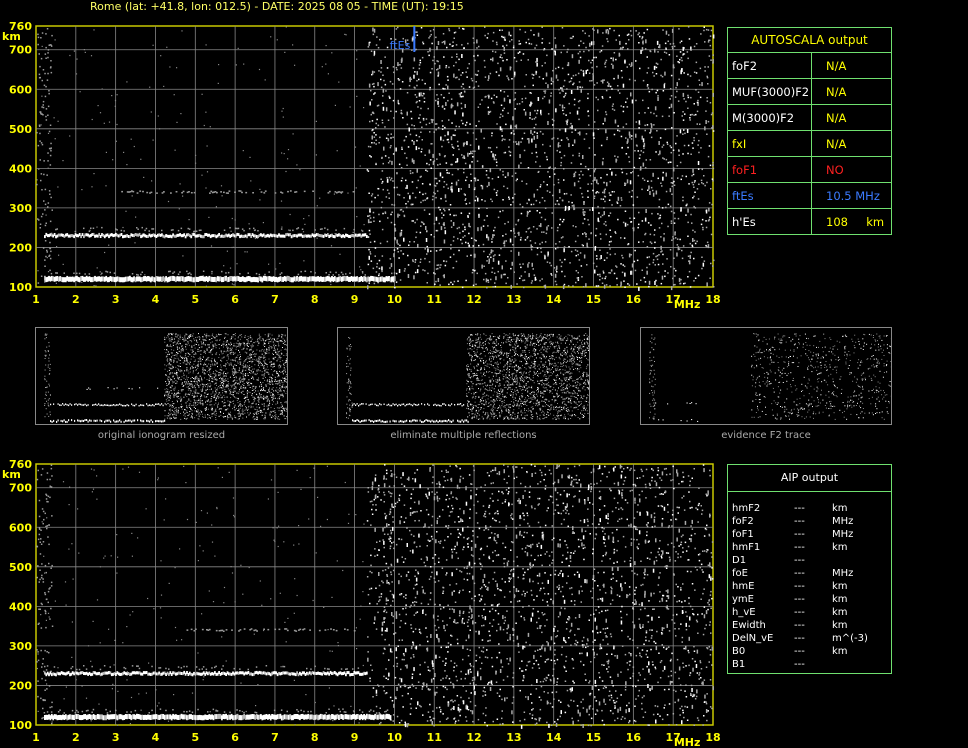 The height and width of the screenshot is (748, 968). What do you see at coordinates (809, 573) in the screenshot?
I see `aip-row-foe: foE --- MHz` at bounding box center [809, 573].